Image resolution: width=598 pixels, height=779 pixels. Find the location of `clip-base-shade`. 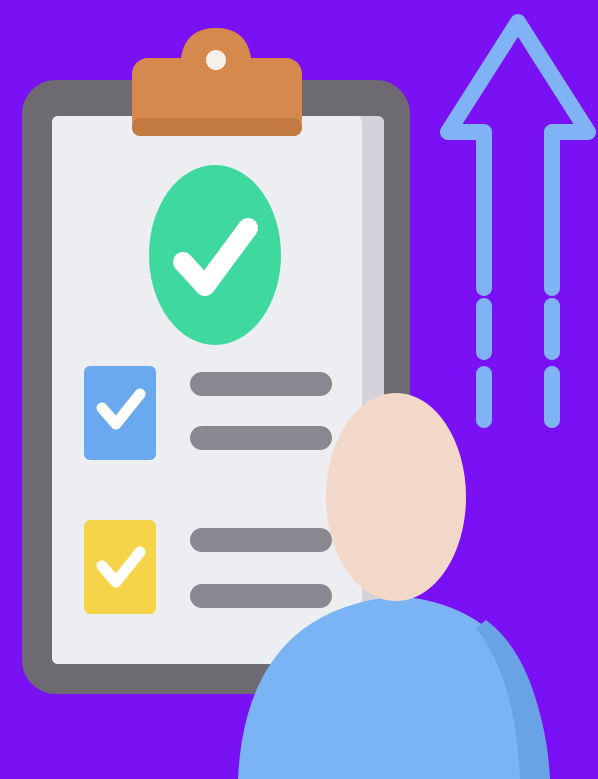

clip-base-shade is located at coordinates (217, 127).